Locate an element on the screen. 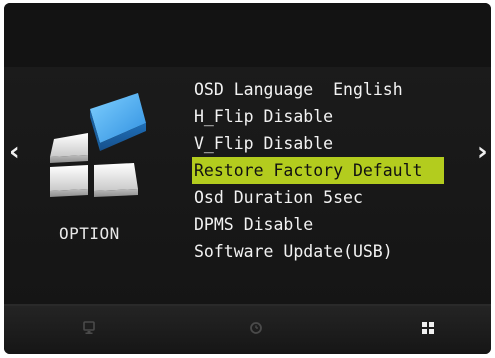 This screenshot has width=495, height=358. menu-item-label: OSD Language is located at coordinates (254, 89).